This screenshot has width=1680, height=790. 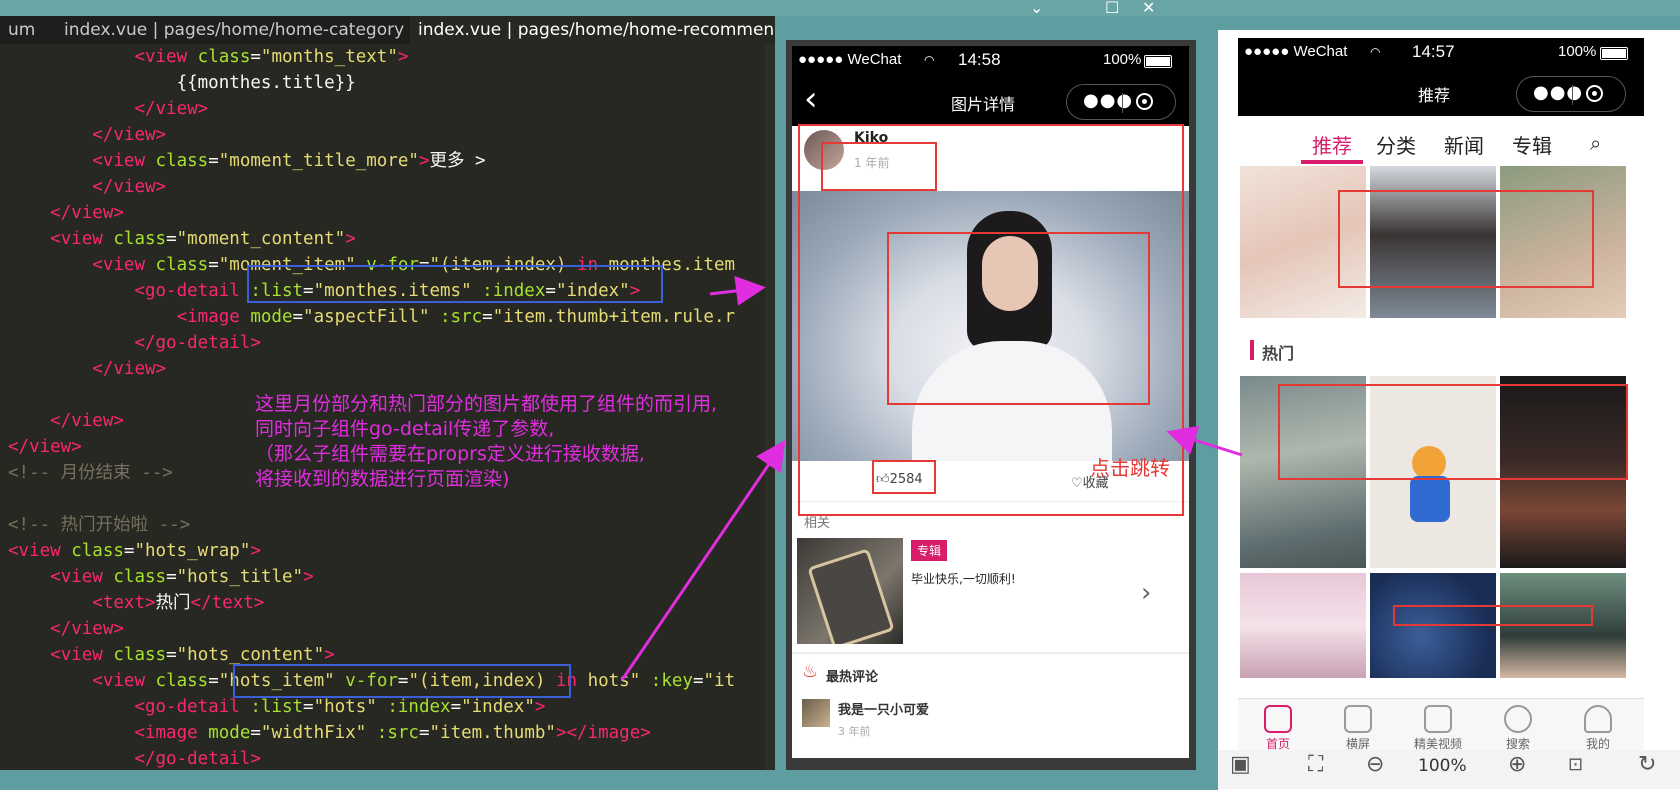 What do you see at coordinates (703, 560) in the screenshot?
I see `arrow-to-detail` at bounding box center [703, 560].